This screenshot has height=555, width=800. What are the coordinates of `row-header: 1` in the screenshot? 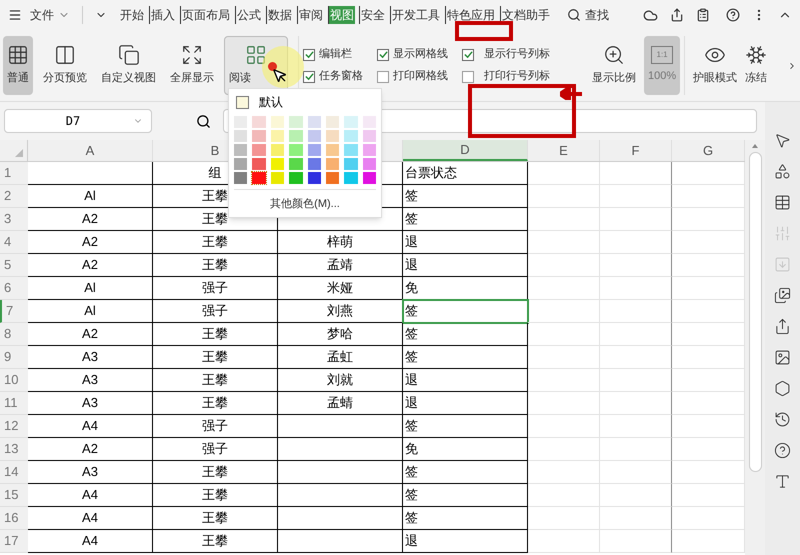 It's located at (14, 173).